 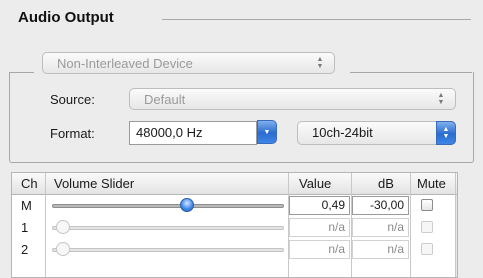 I want to click on sample-rate-combobox: 48000,0 Hz, so click(x=193, y=133).